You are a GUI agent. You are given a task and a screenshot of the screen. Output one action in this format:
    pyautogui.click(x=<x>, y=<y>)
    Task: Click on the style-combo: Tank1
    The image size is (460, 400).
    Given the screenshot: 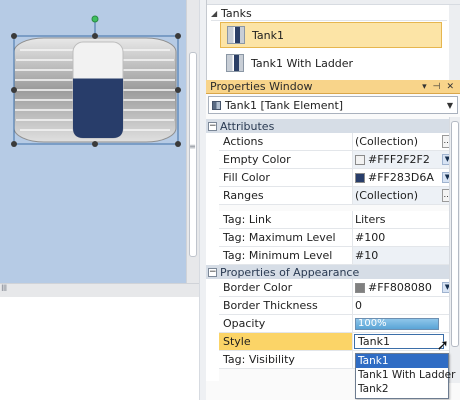 What is the action you would take?
    pyautogui.click(x=399, y=341)
    